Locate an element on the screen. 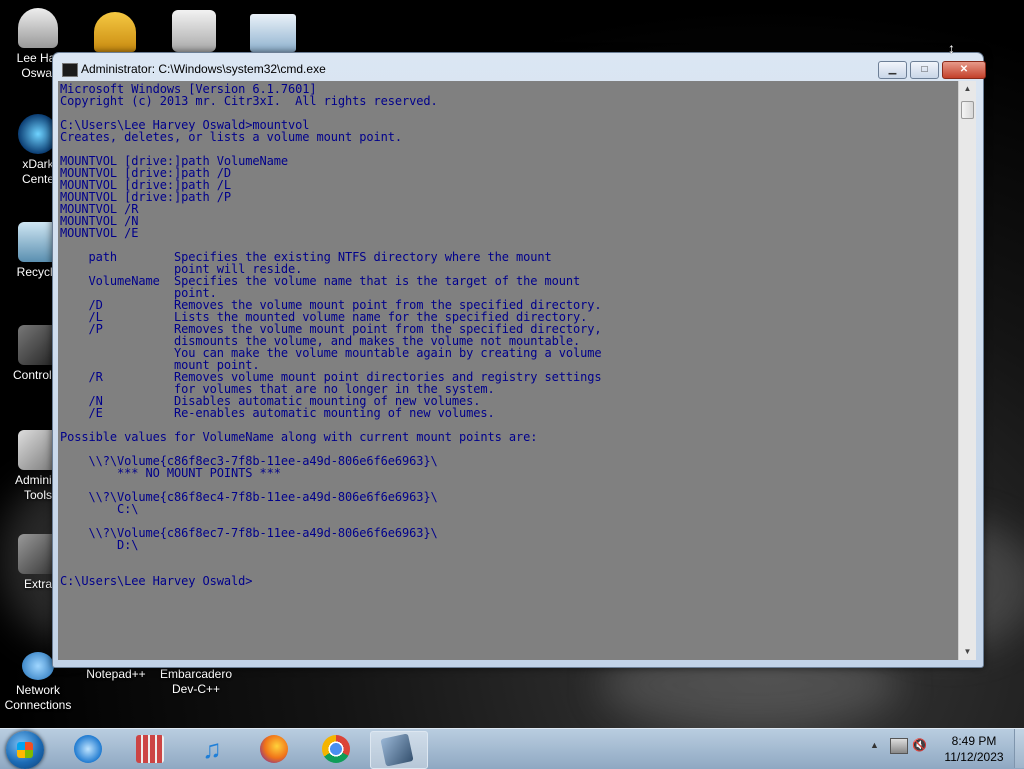  taskbar-firefox is located at coordinates (274, 749).